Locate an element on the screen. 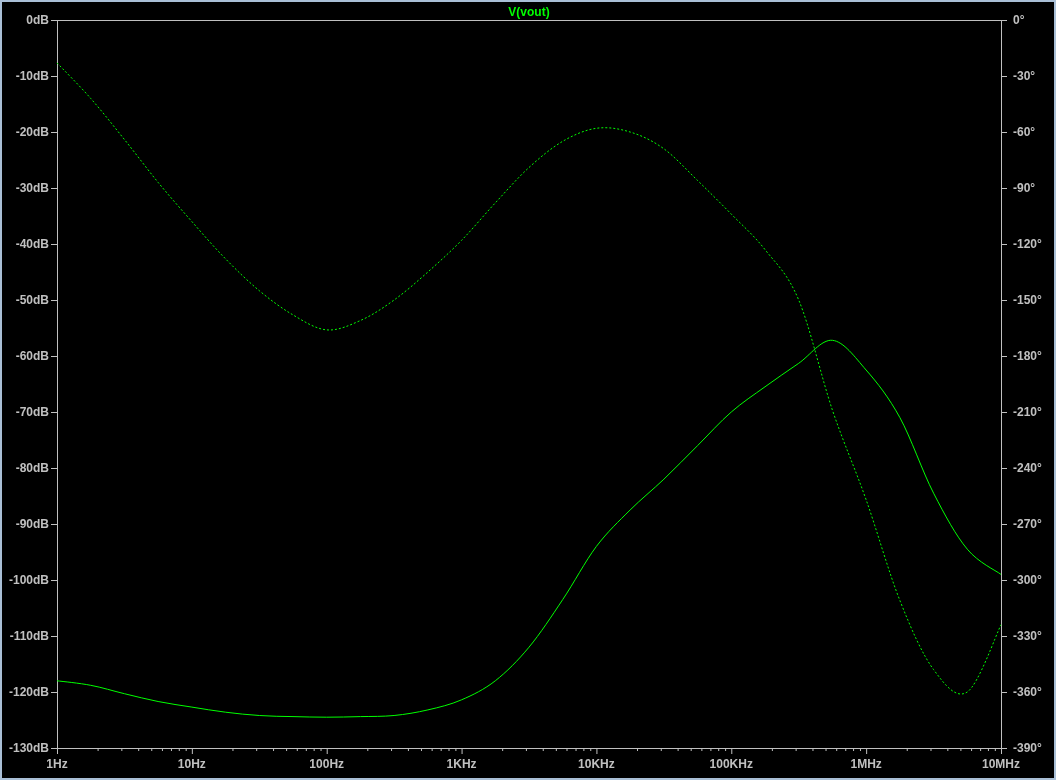  axis-tick-label: -120dB is located at coordinates (29, 692).